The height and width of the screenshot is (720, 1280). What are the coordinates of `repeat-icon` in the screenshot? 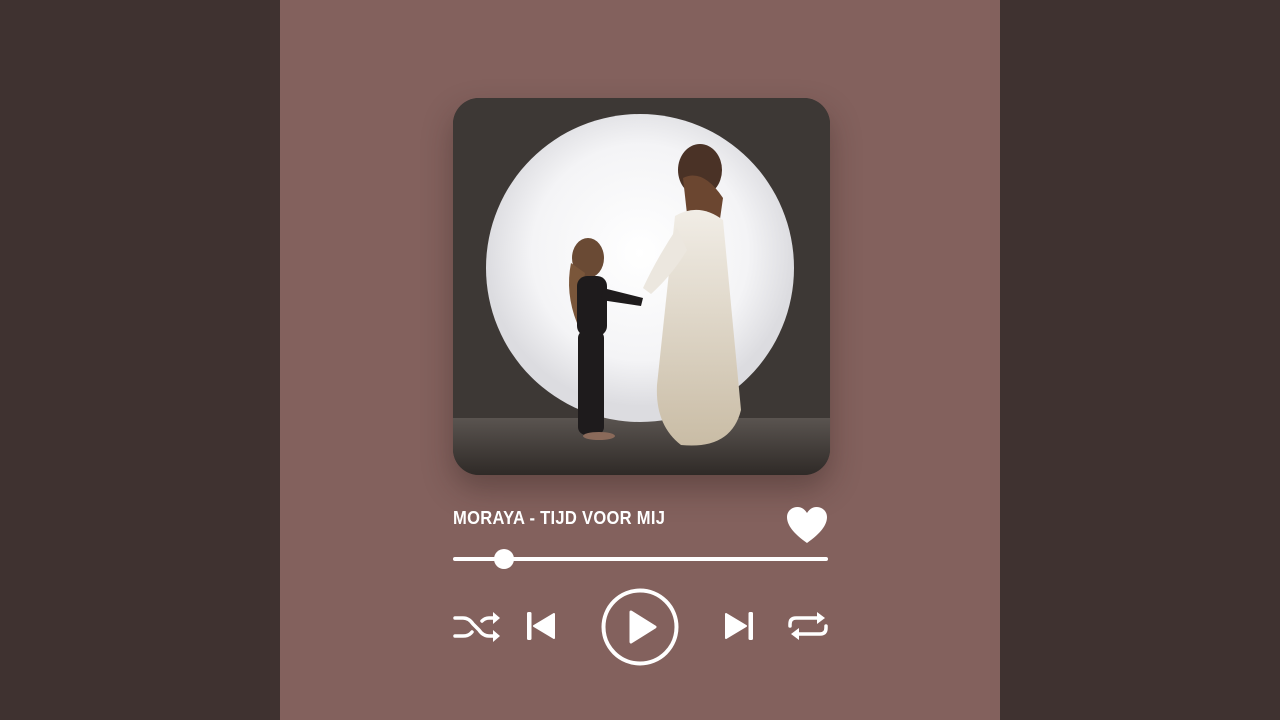 It's located at (808, 626).